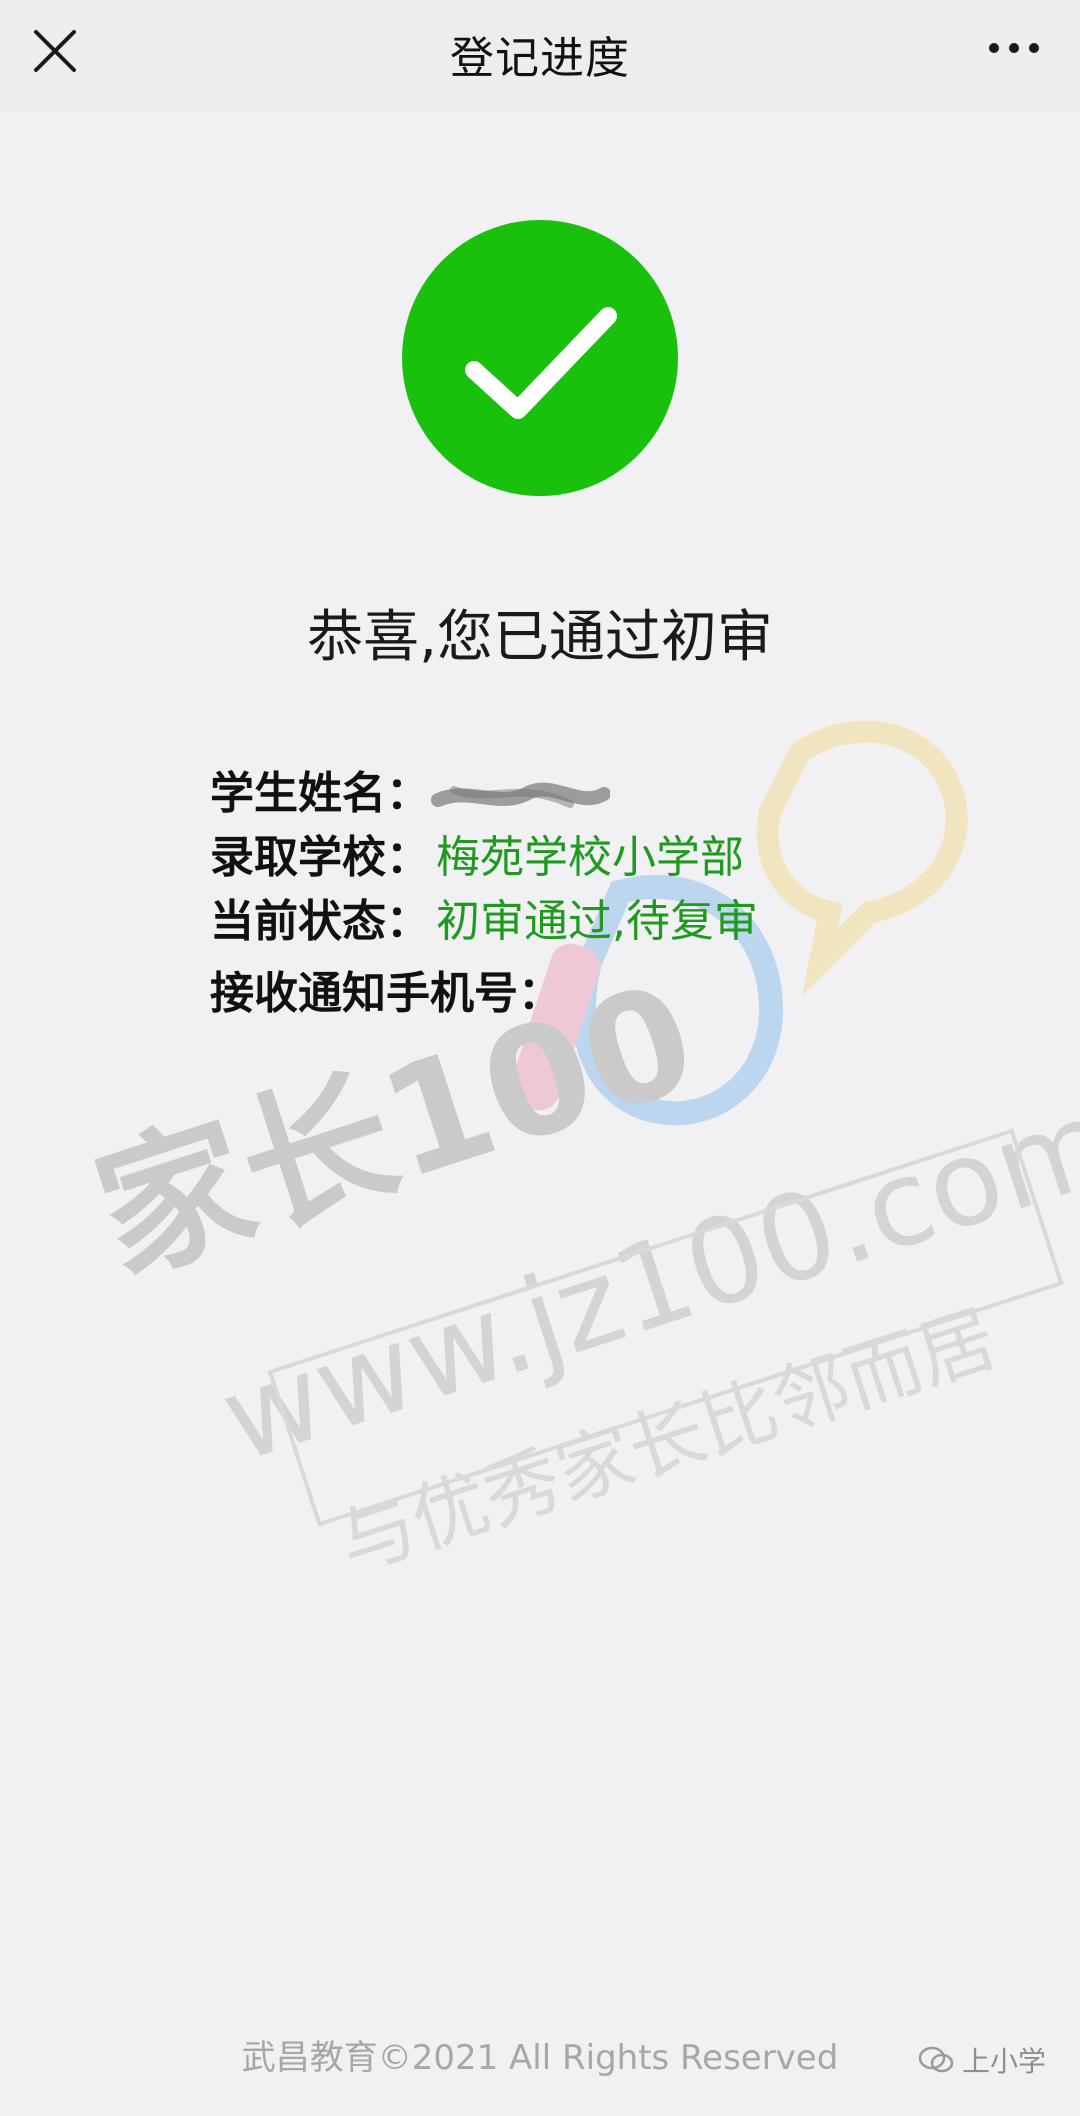 This screenshot has width=1080, height=2116. I want to click on wechat-icon, so click(936, 2059).